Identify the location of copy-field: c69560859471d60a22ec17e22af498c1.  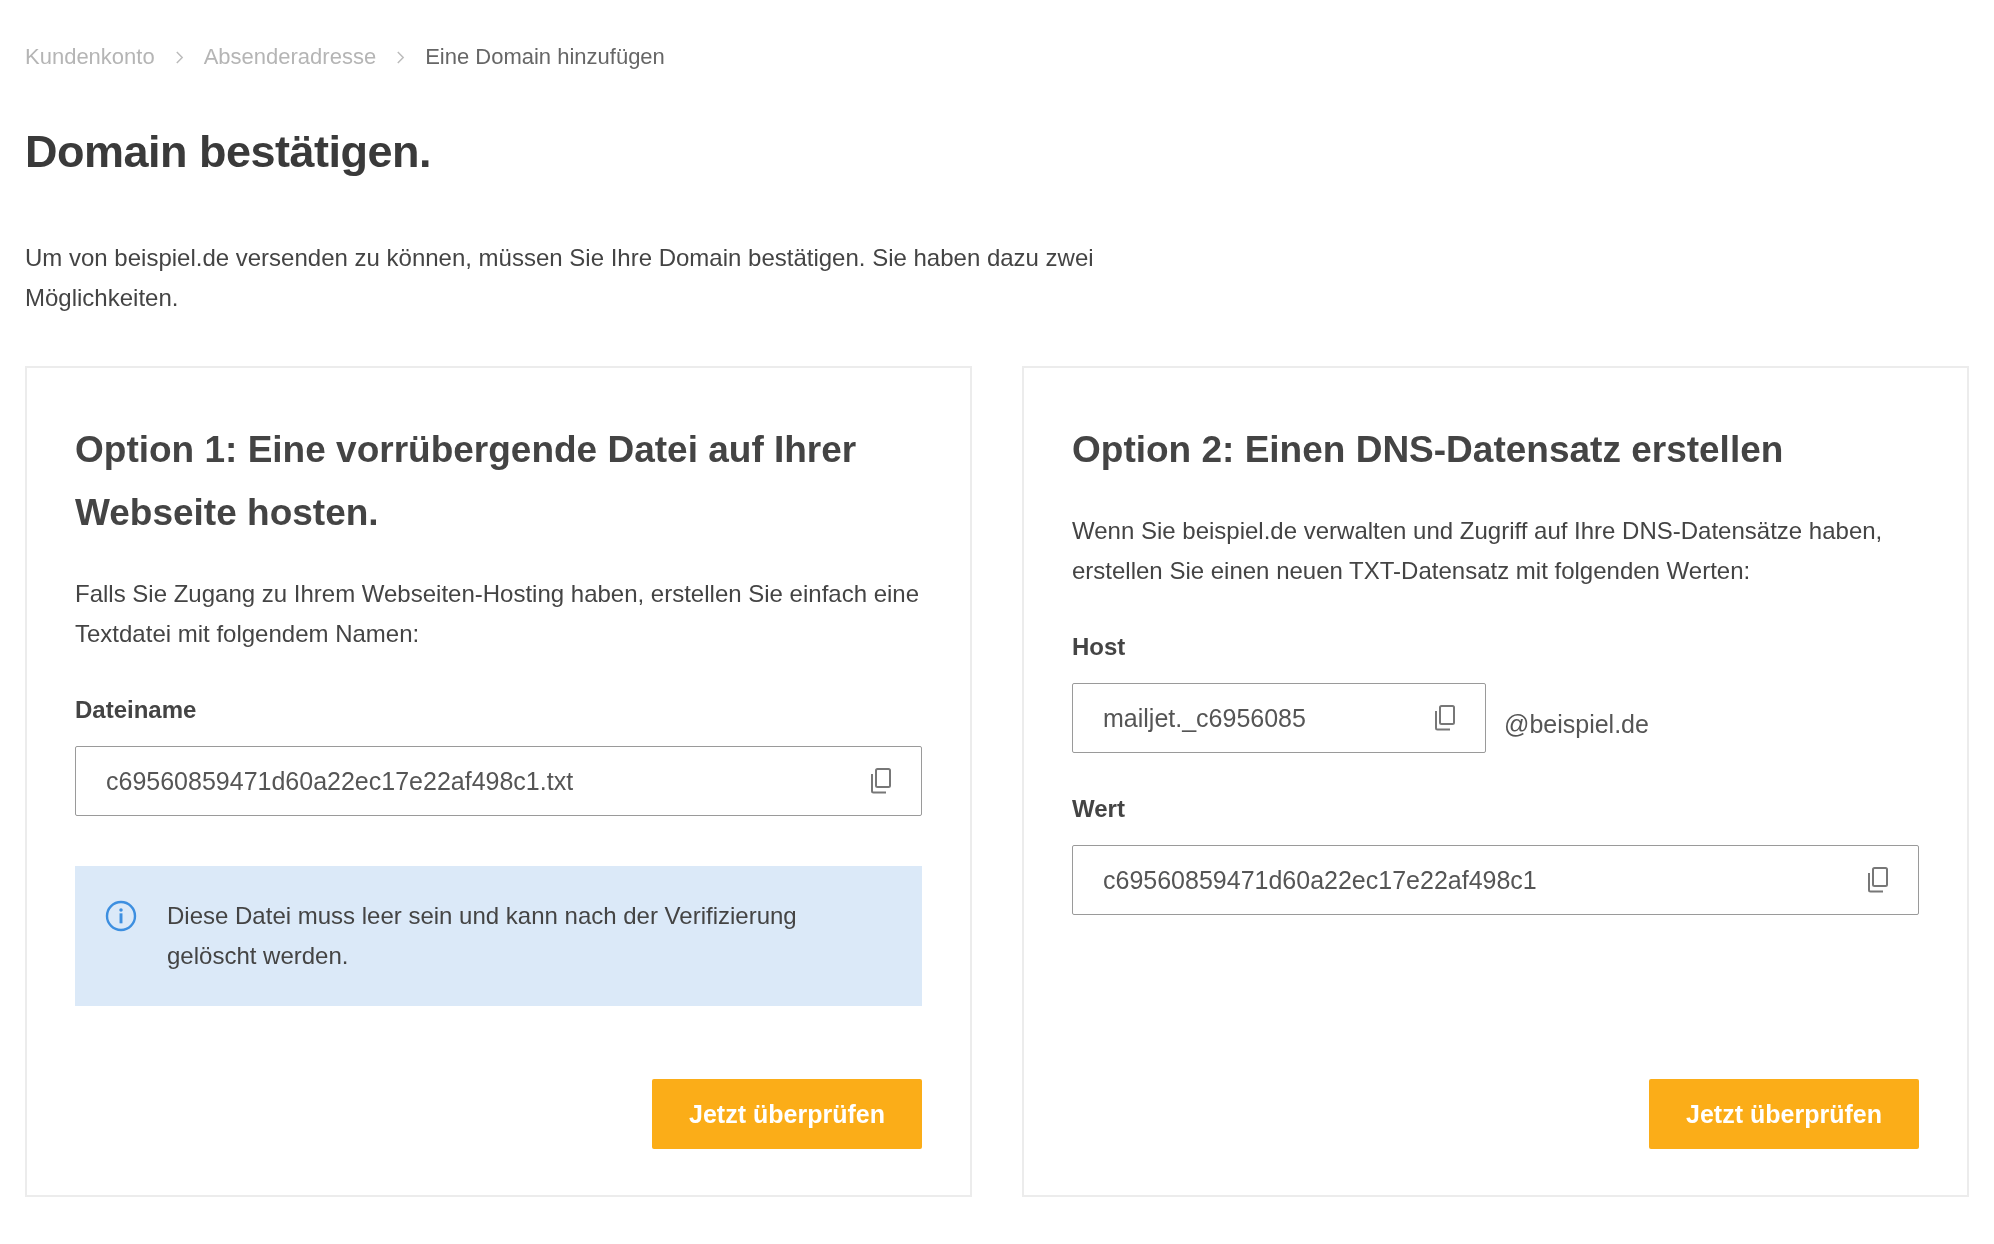
(1495, 880).